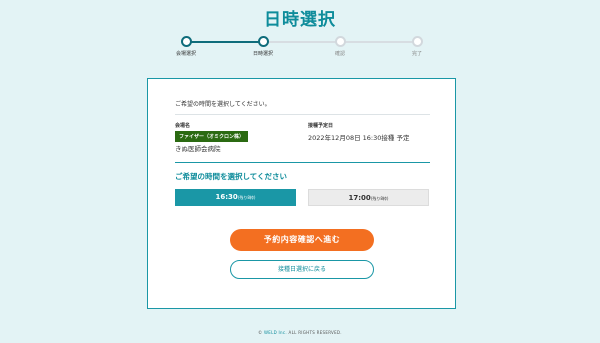 The width and height of the screenshot is (600, 343). I want to click on vaccine-badge: ファイザー（オミクロン株）, so click(212, 136).